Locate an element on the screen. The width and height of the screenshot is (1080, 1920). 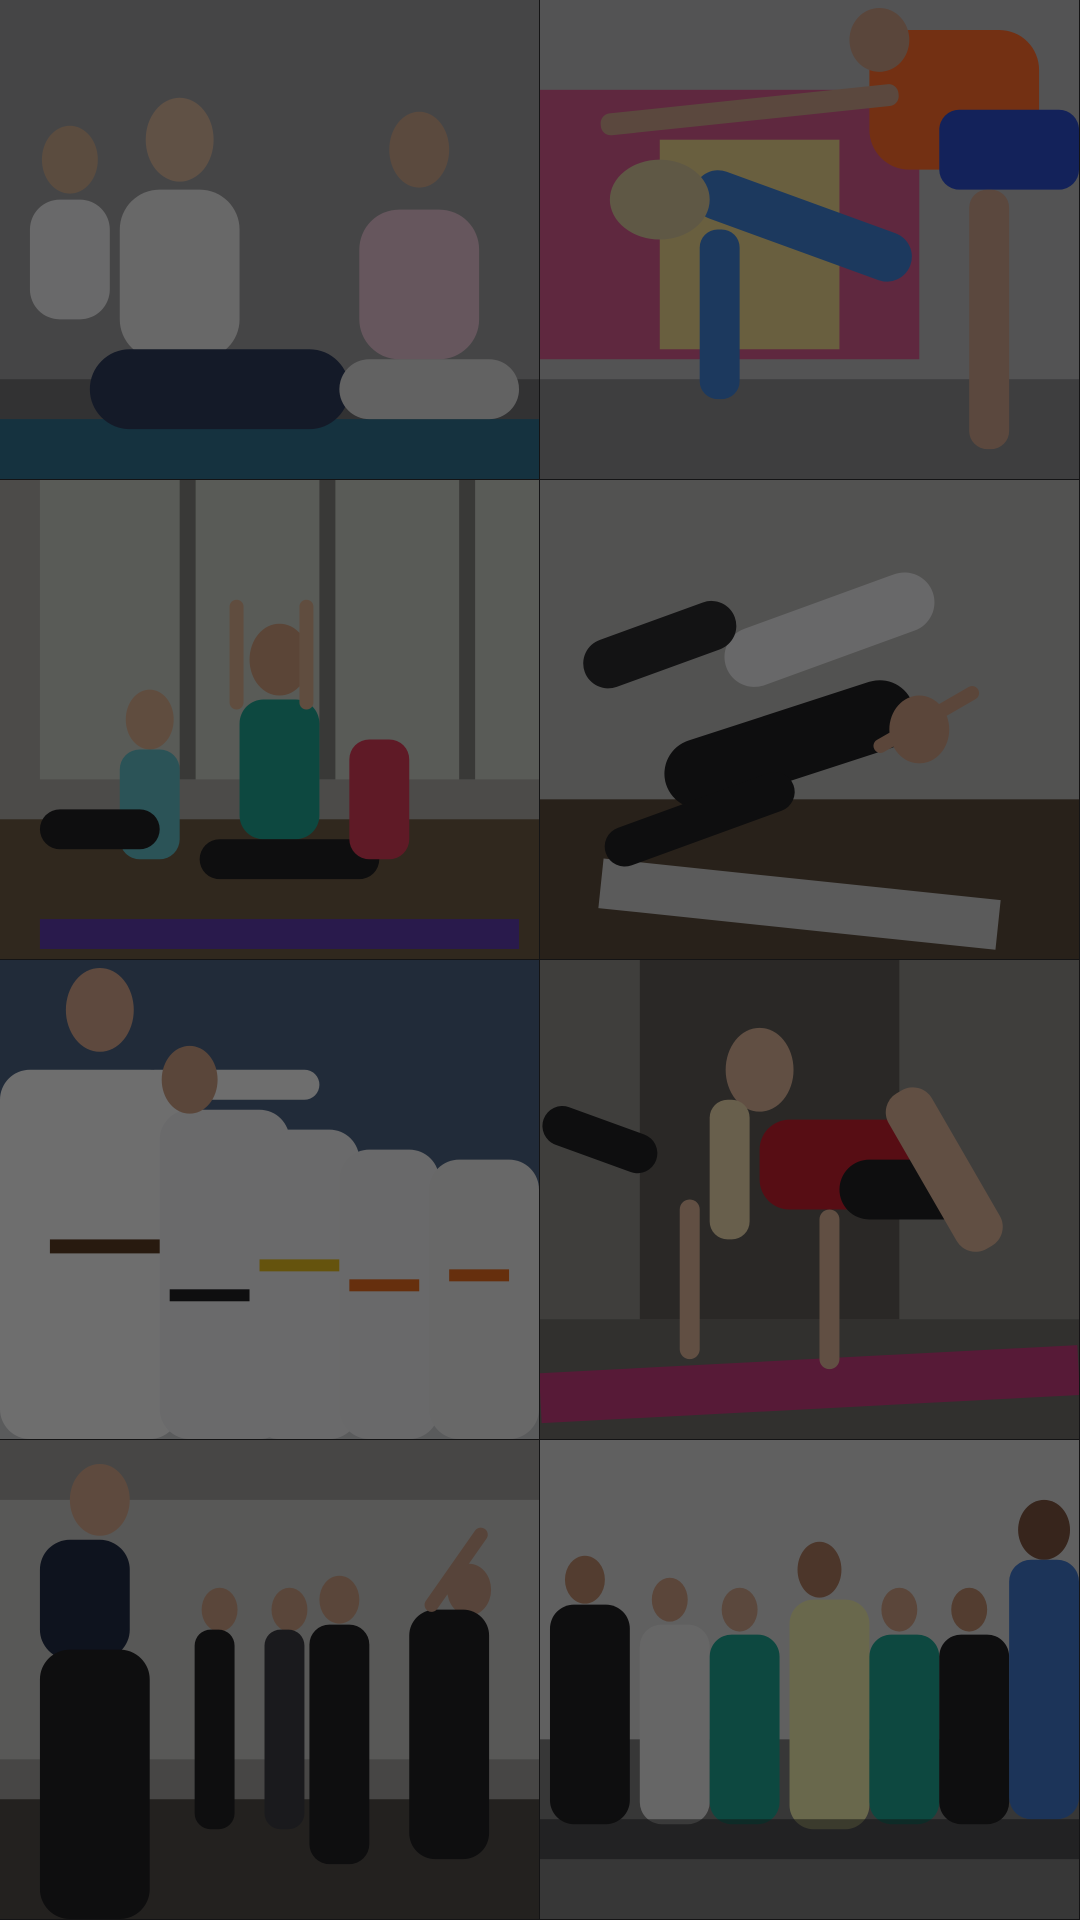
tile-dance-class is located at coordinates (270, 1680).